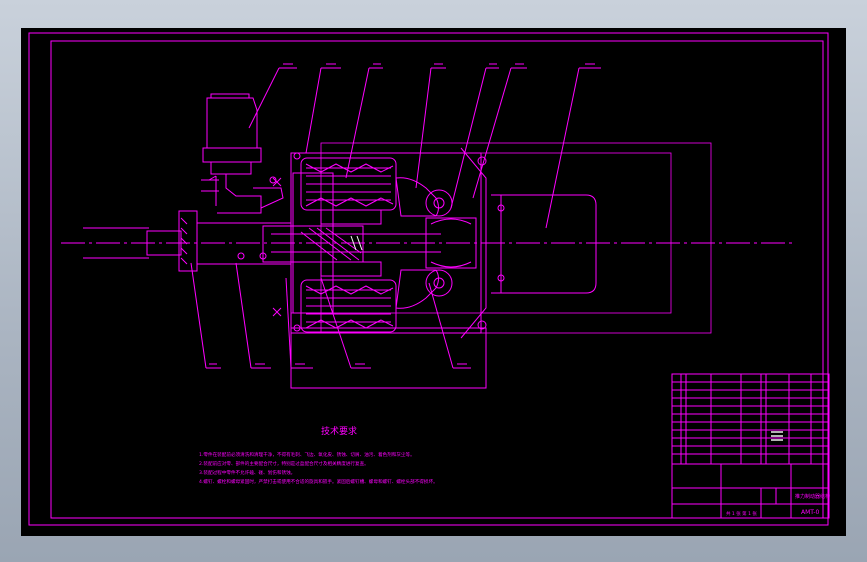 The height and width of the screenshot is (562, 867). Describe the element at coordinates (812, 496) in the screenshot. I see `drawing-title: 推力制动器结构` at that location.